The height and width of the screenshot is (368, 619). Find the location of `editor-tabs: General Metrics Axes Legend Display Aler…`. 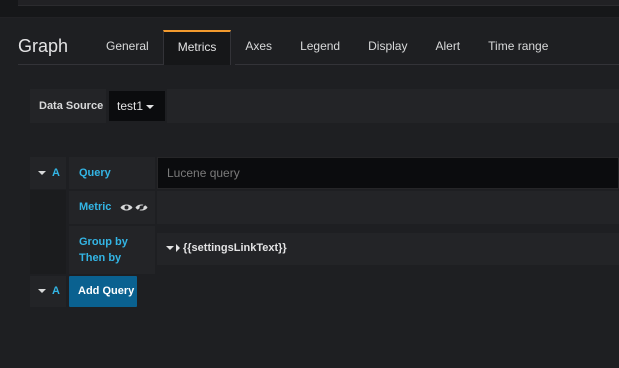

editor-tabs: General Metrics Axes Legend Display Aler… is located at coordinates (327, 47).